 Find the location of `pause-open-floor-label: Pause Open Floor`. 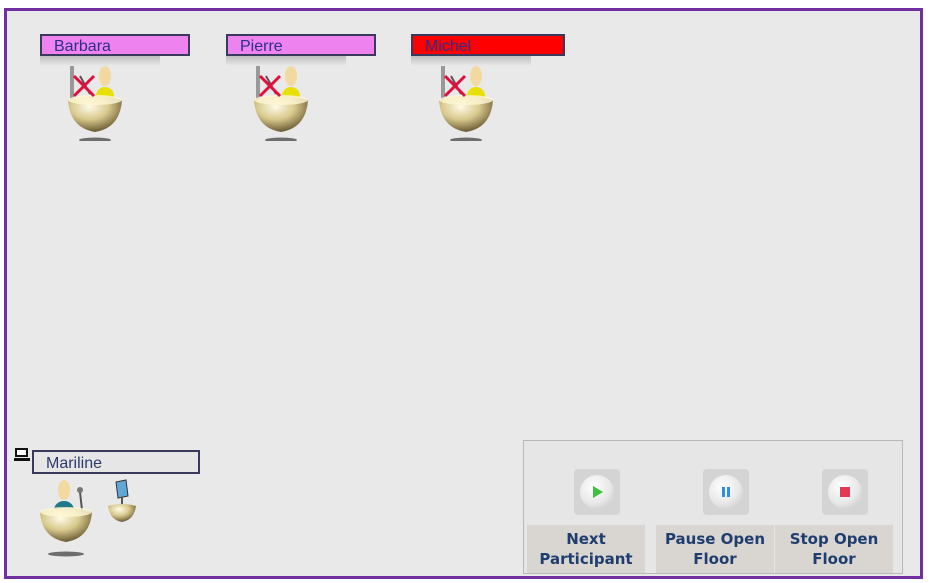

pause-open-floor-label: Pause Open Floor is located at coordinates (715, 549).